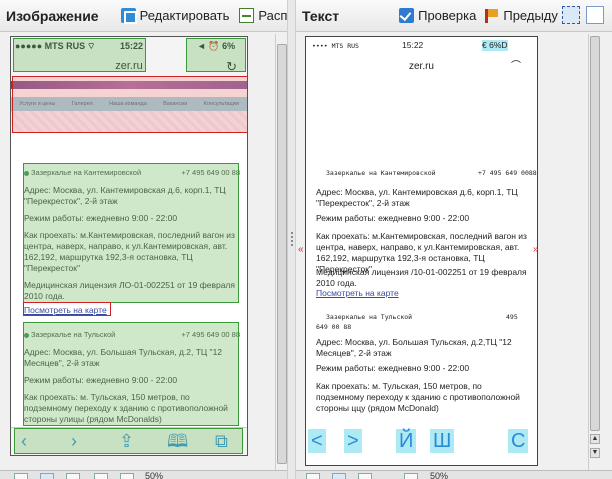  I want to click on ios-status-bar: ●●●●● MTS RUS ⌔ 15:22 ◄ ⏰ 6%, so click(129, 47).